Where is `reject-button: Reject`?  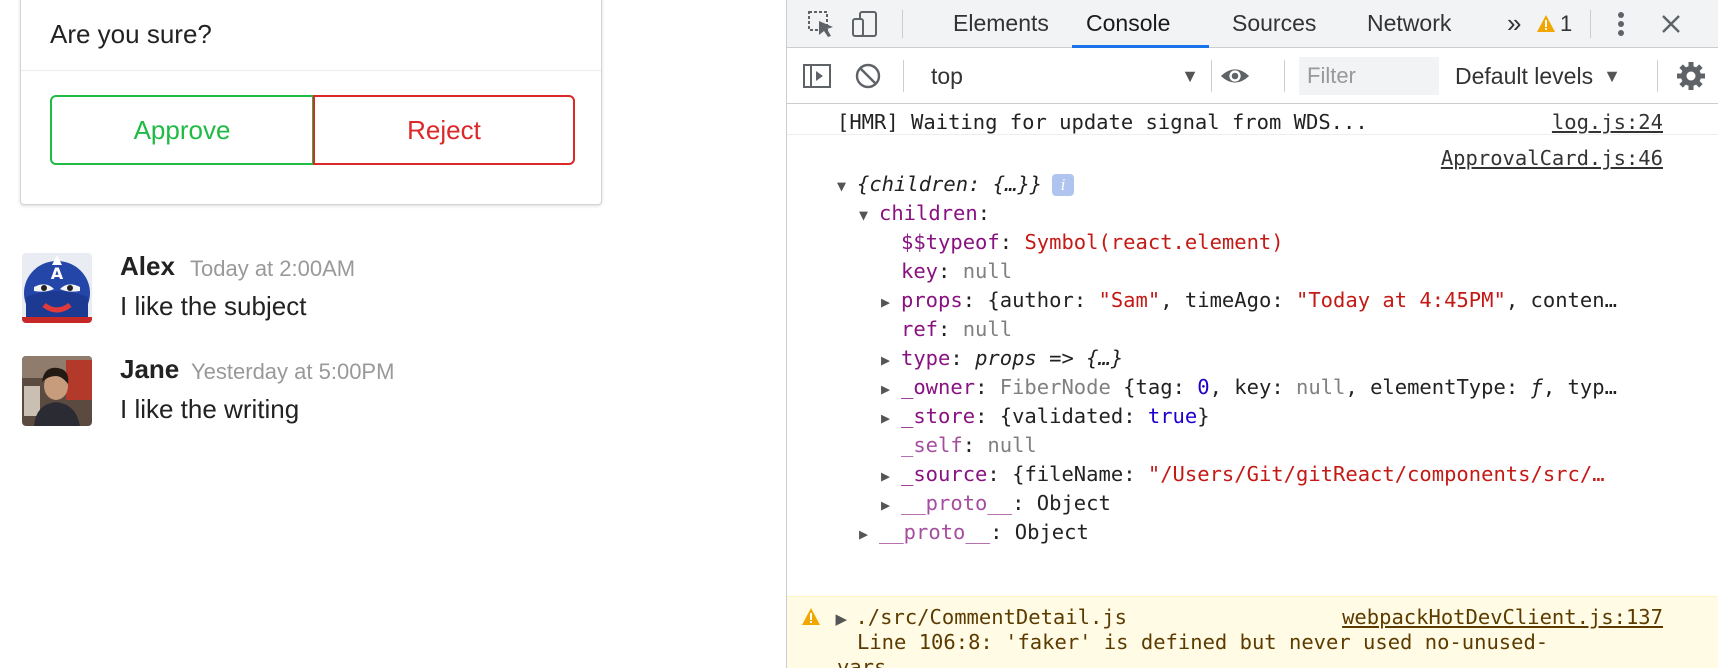 reject-button: Reject is located at coordinates (444, 130).